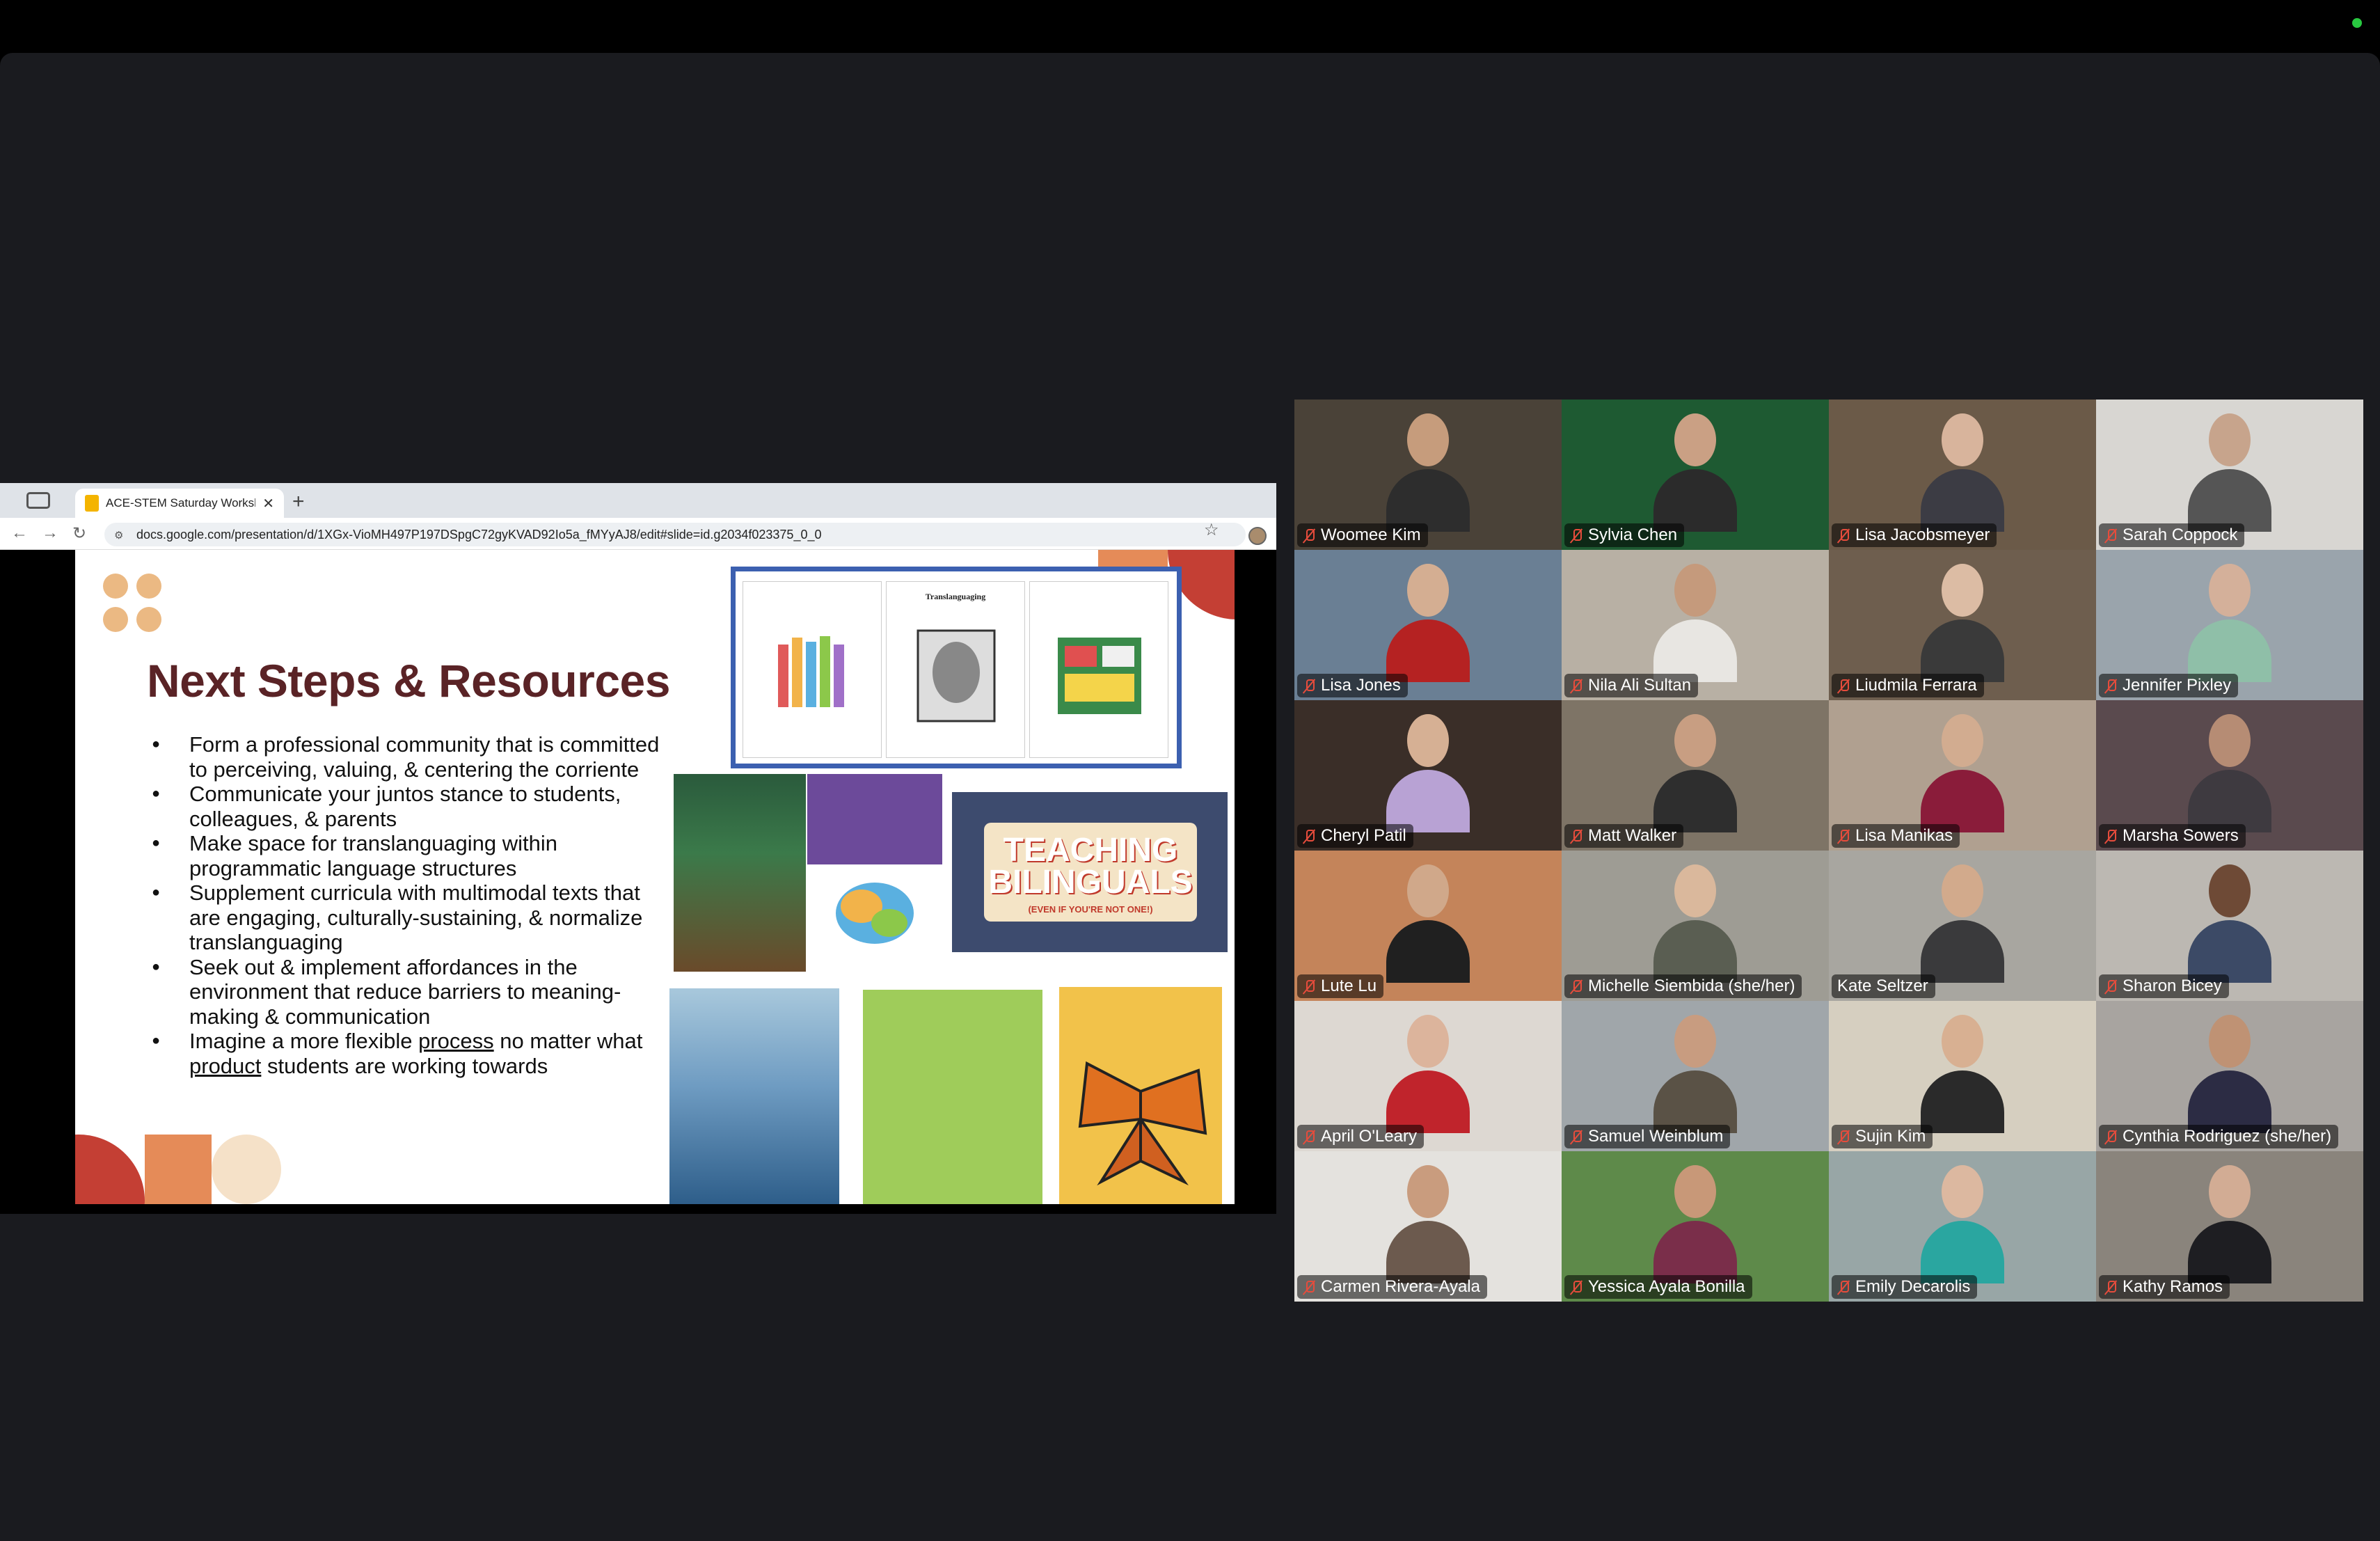 The image size is (2380, 1541). I want to click on book-cover-translanguaging-classroom, so click(754, 1096).